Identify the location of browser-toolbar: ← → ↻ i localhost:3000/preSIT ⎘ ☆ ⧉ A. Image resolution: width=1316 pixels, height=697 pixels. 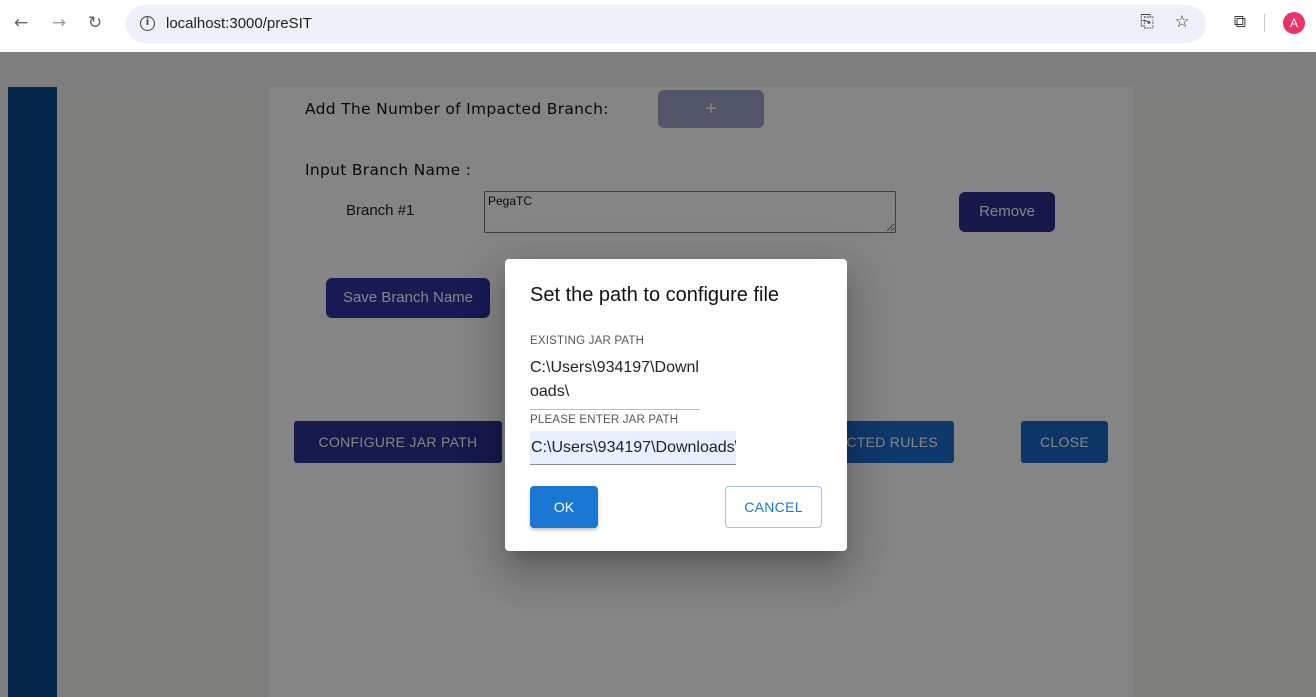
(658, 26).